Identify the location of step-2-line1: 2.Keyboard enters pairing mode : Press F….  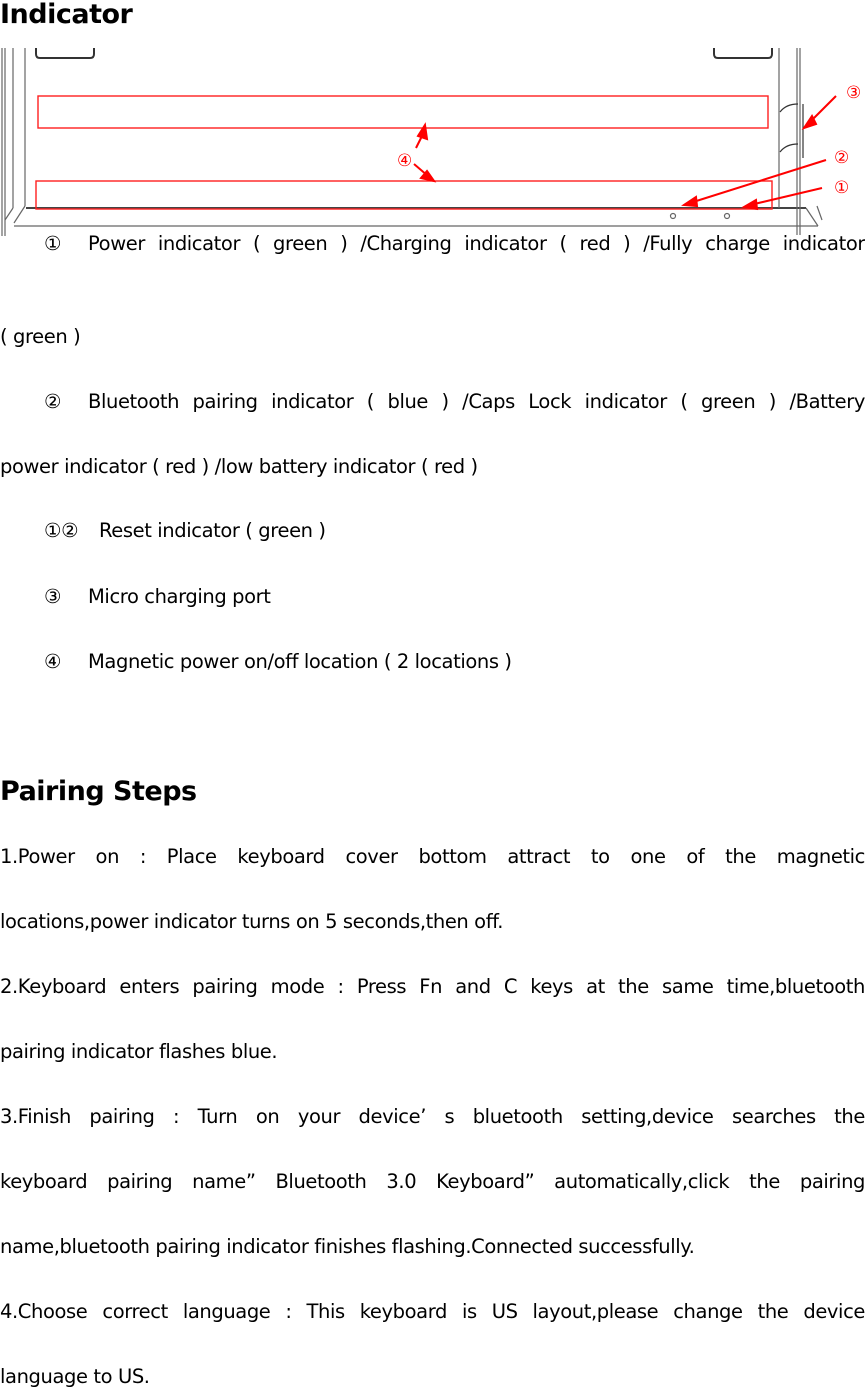
(432, 986).